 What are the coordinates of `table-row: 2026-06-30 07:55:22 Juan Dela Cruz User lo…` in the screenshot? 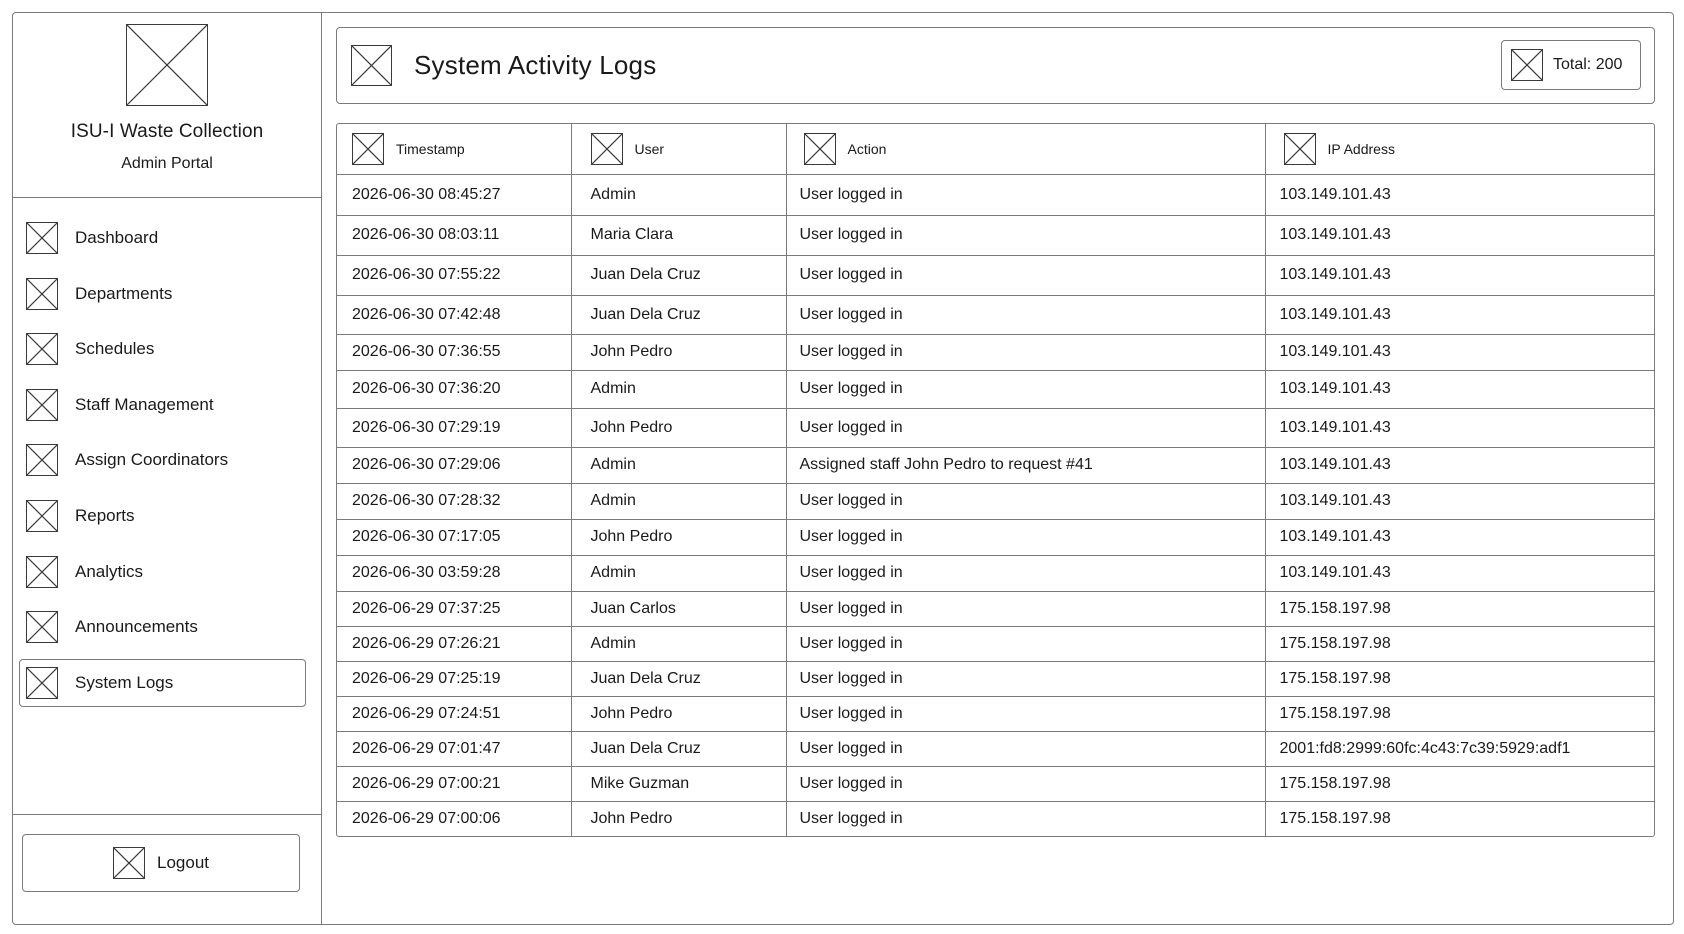 It's located at (995, 275).